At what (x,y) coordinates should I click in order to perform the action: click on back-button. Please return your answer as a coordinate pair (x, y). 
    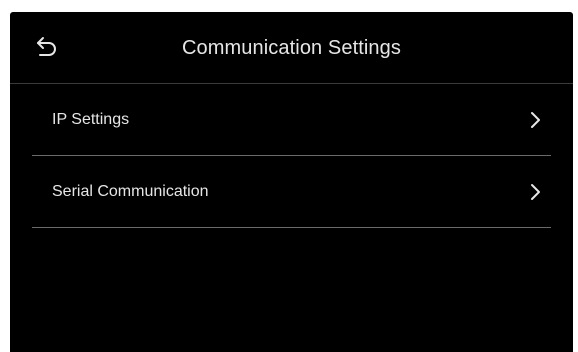
    Looking at the image, I should click on (47, 47).